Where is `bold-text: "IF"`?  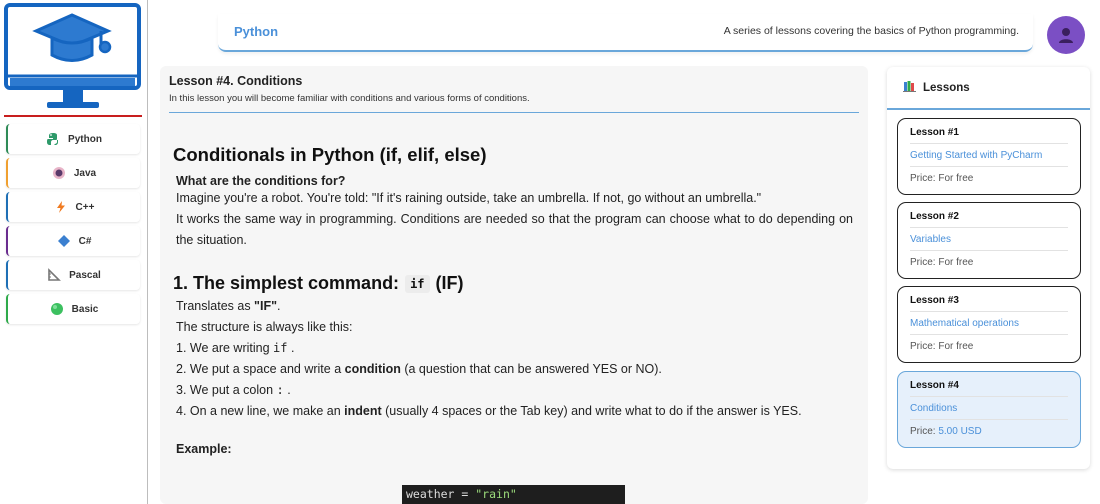
bold-text: "IF" is located at coordinates (266, 306).